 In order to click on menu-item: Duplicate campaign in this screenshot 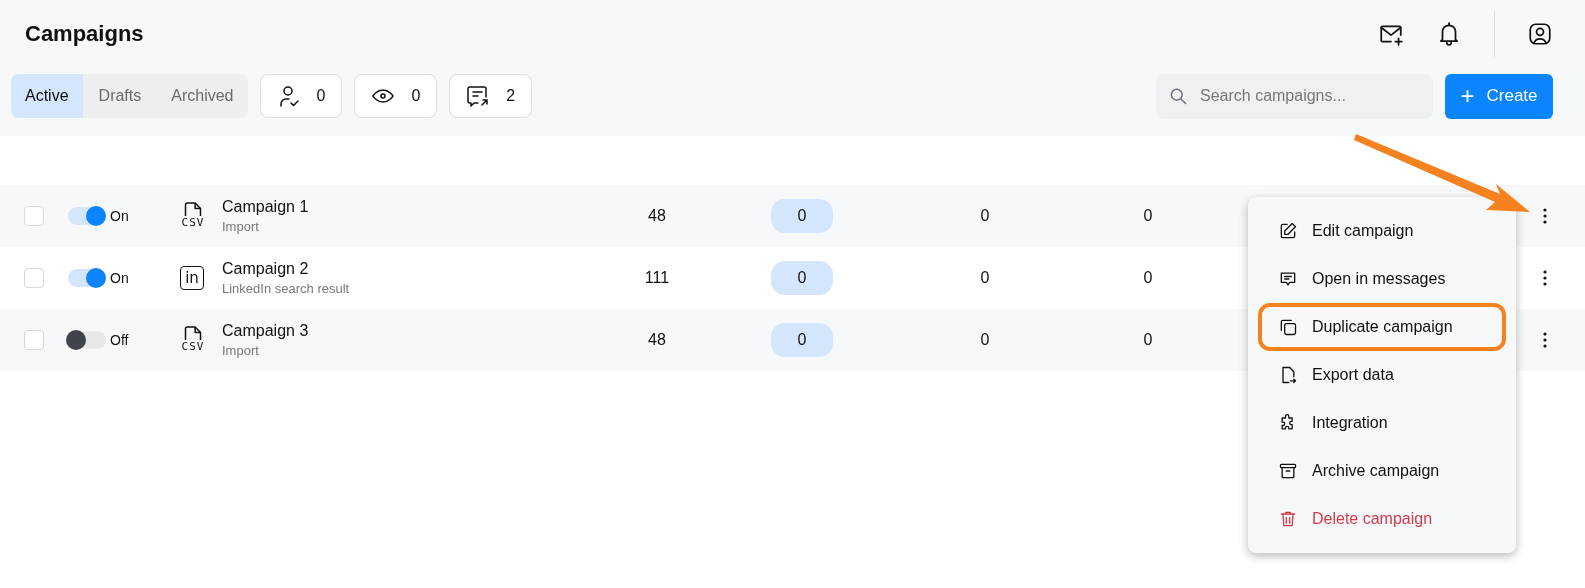, I will do `click(1382, 327)`.